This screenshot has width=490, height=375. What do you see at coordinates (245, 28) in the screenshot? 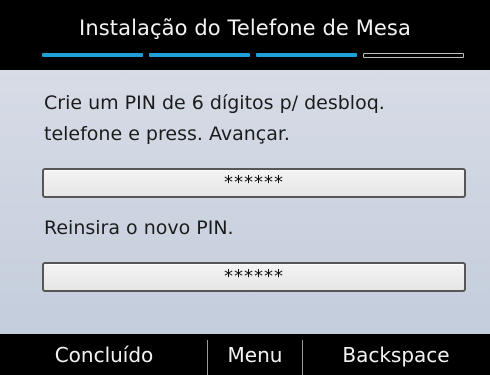
I see `page-title: Instalação do Telefone de Mesa` at bounding box center [245, 28].